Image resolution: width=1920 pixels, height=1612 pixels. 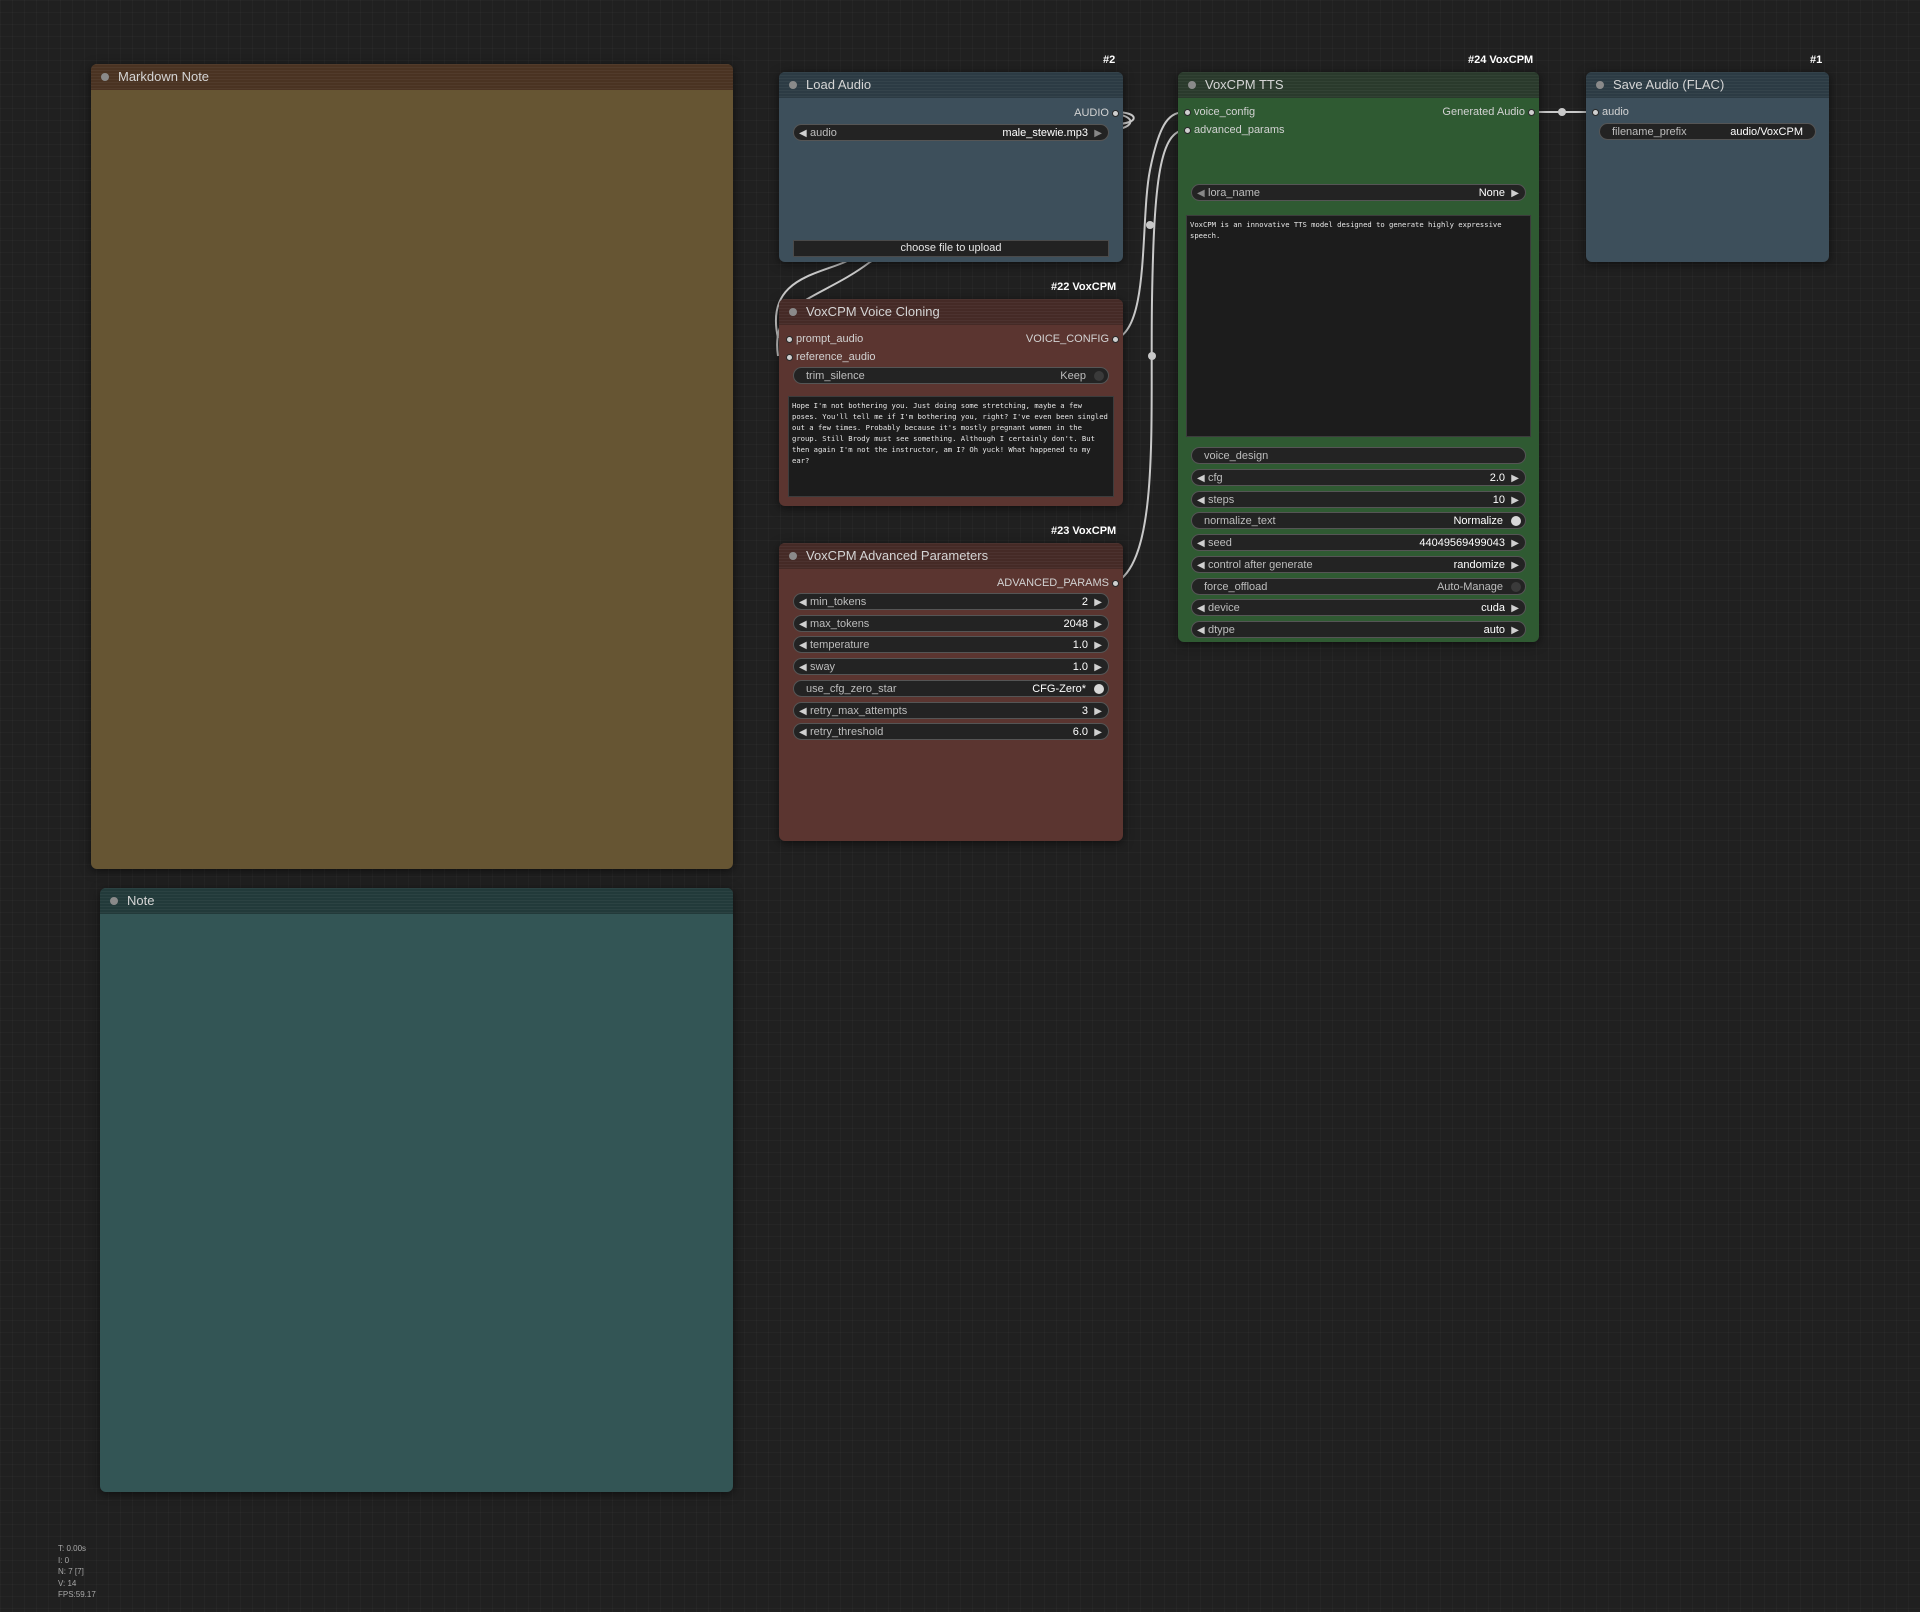 What do you see at coordinates (951, 85) in the screenshot?
I see `node-title-bar: Load Audio` at bounding box center [951, 85].